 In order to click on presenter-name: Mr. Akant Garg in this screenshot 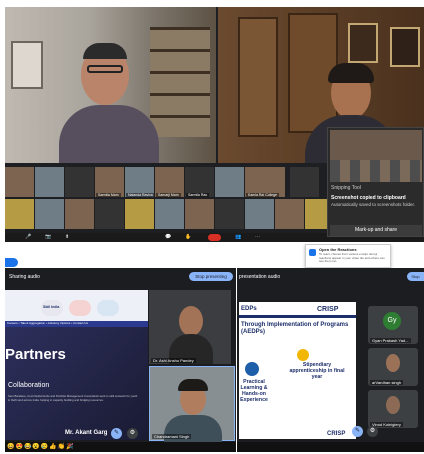, I will do `click(86, 433)`.